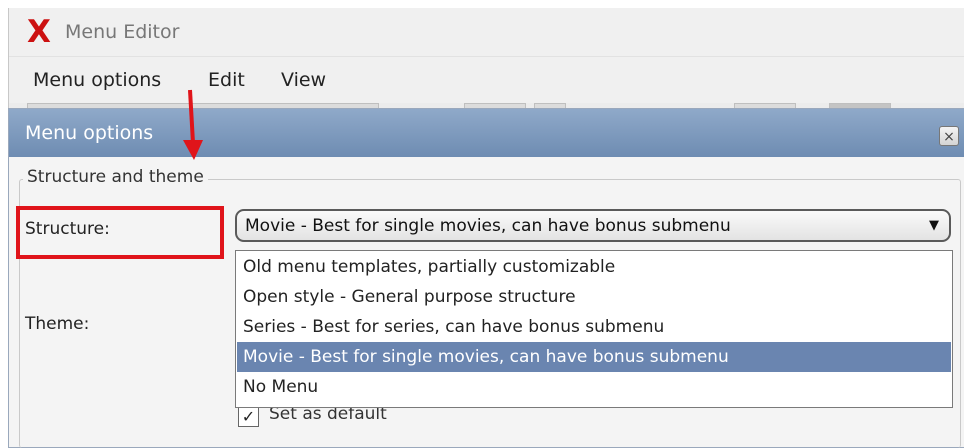  What do you see at coordinates (39, 32) in the screenshot?
I see `app-logo-icon: X` at bounding box center [39, 32].